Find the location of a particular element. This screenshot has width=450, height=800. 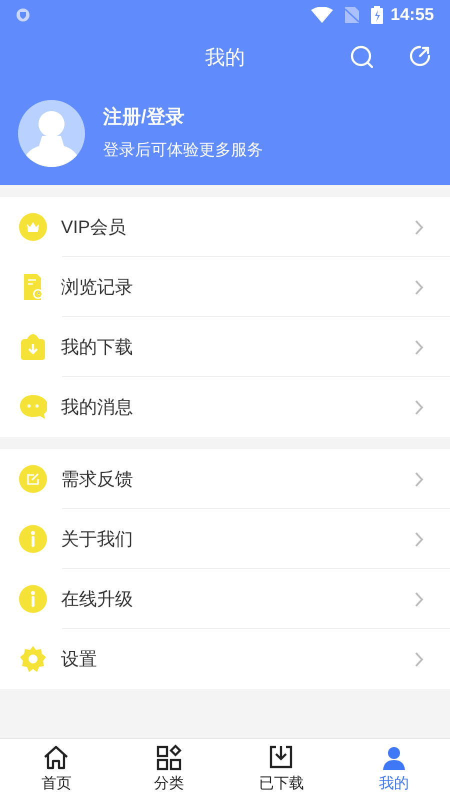

wifi-icon is located at coordinates (321, 15).